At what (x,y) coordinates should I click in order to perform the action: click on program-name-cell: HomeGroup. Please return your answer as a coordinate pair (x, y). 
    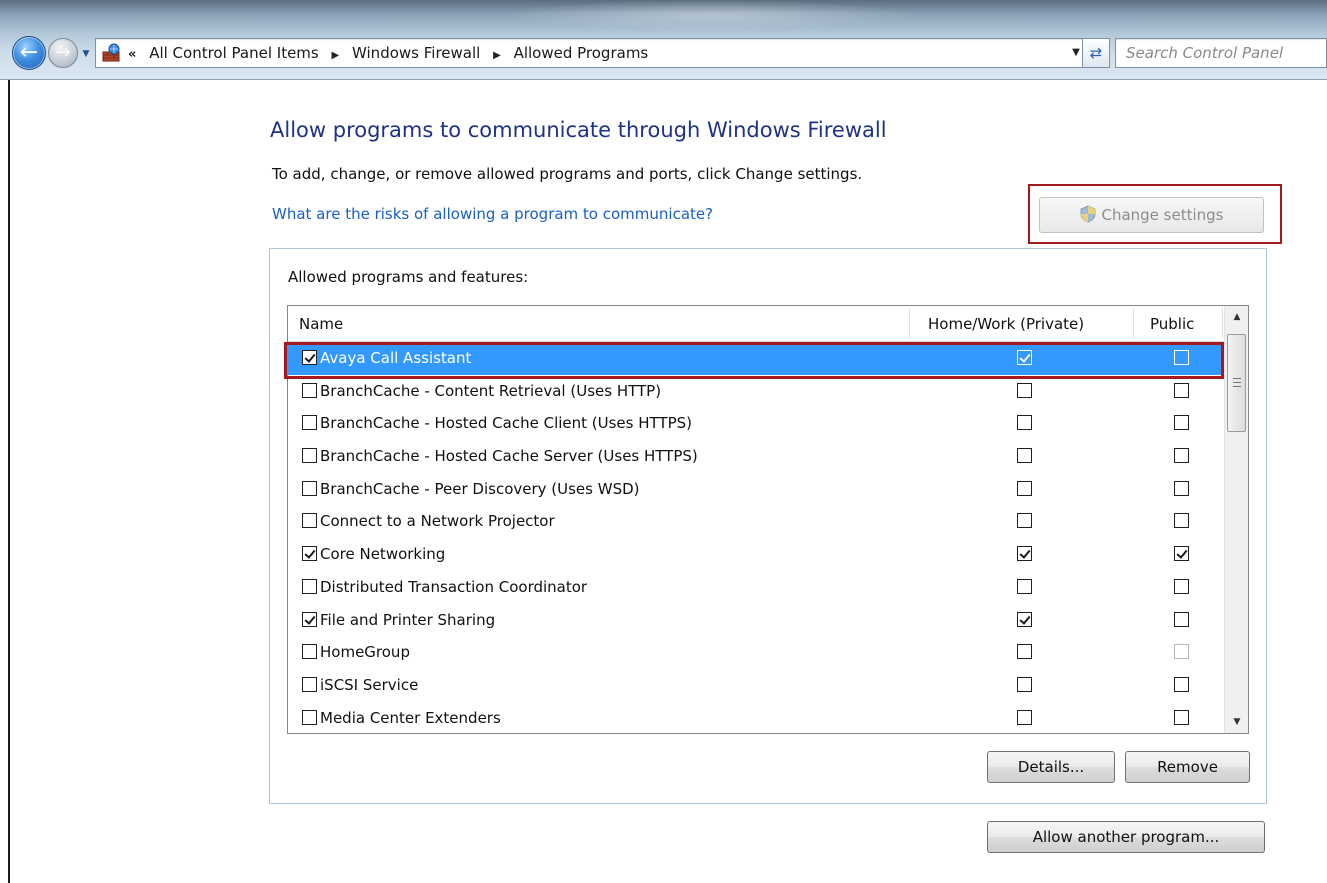
    Looking at the image, I should click on (356, 652).